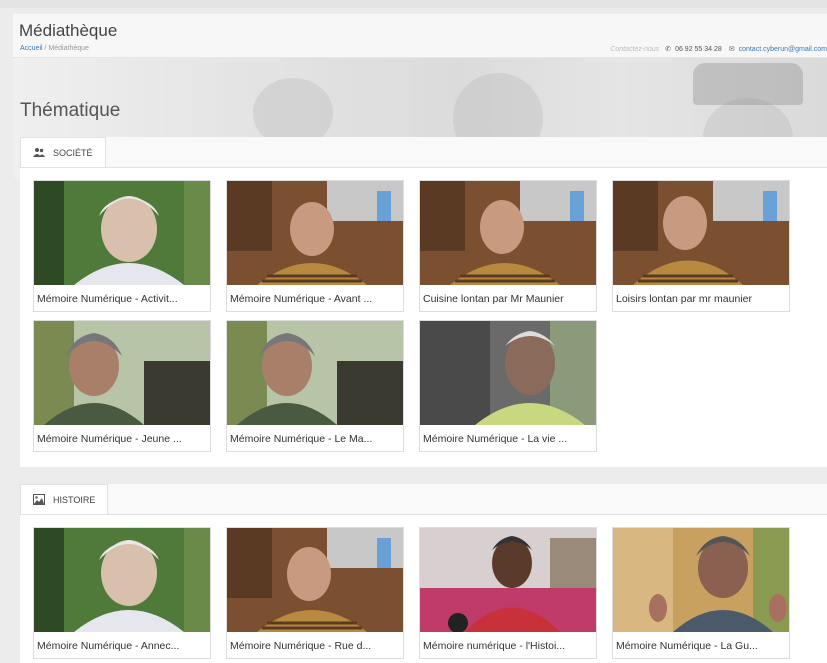  Describe the element at coordinates (68, 30) in the screenshot. I see `page-title: Médiathèque` at that location.